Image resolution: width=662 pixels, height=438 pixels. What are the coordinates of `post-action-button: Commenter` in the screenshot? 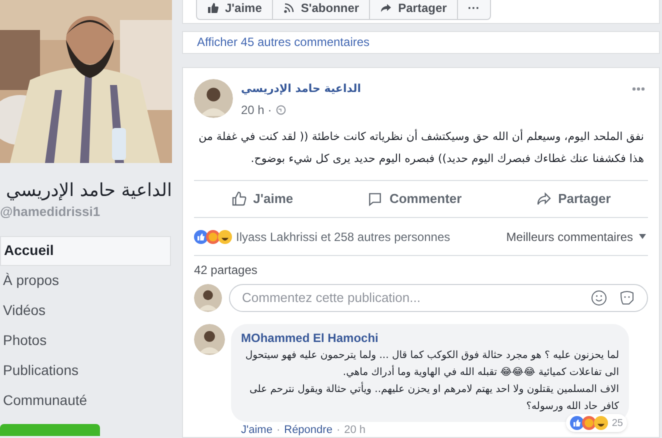 It's located at (414, 199).